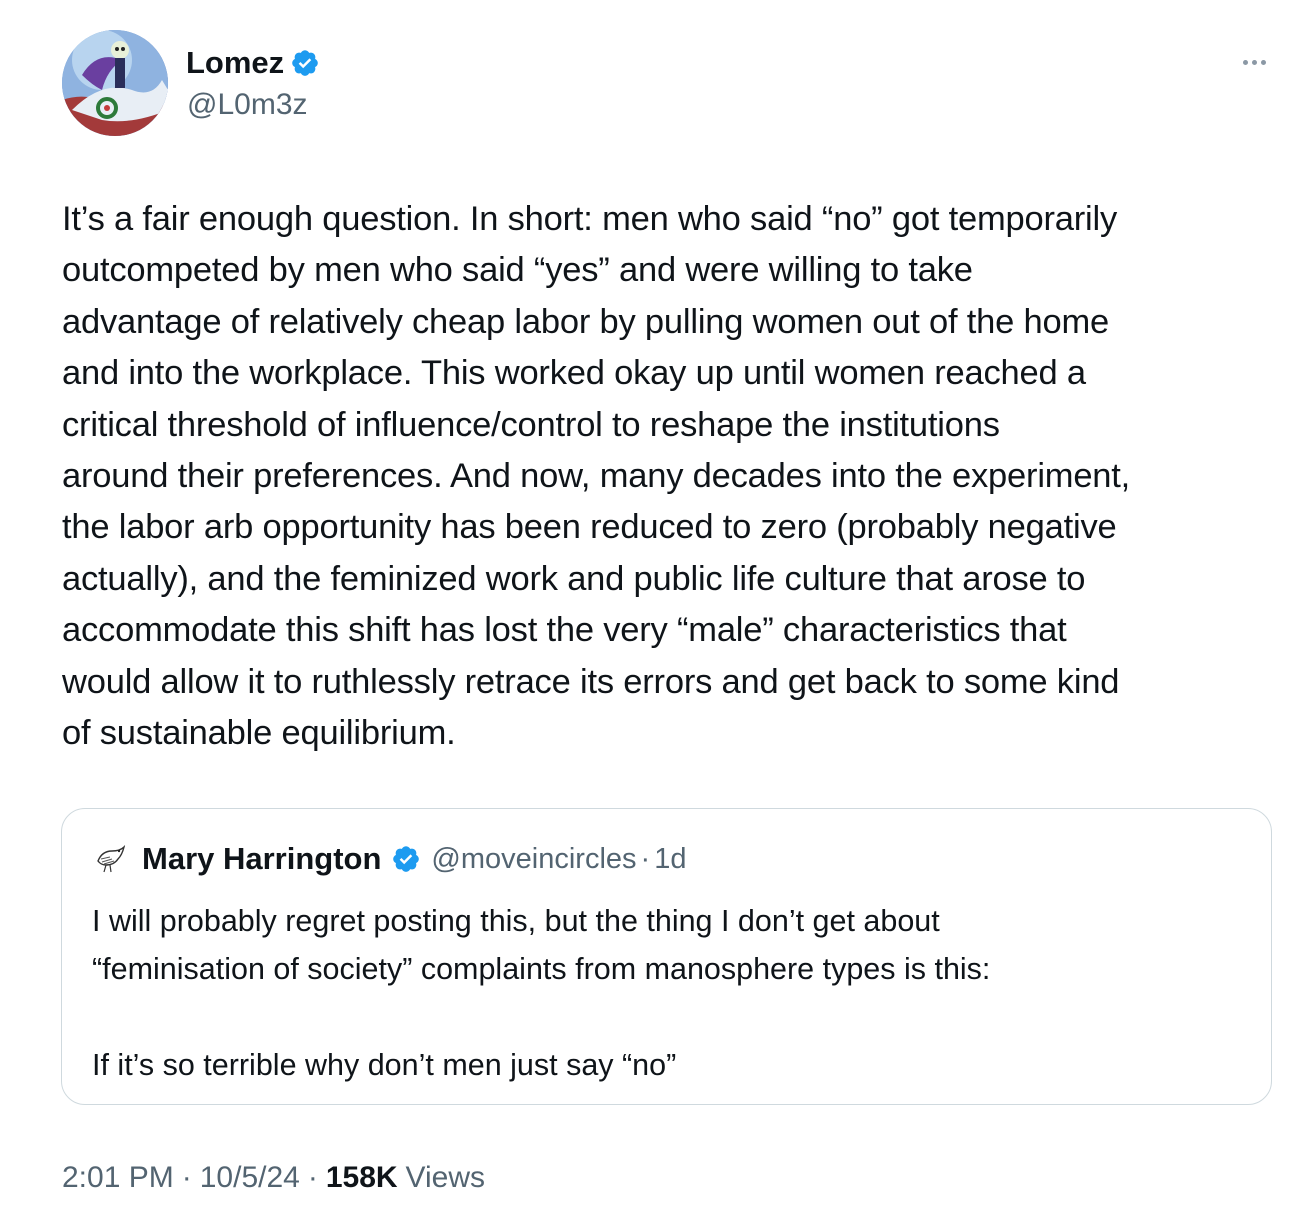  I want to click on tweet-meta: 2:01 PM · 10/5/24 · 158K Views, so click(273, 1178).